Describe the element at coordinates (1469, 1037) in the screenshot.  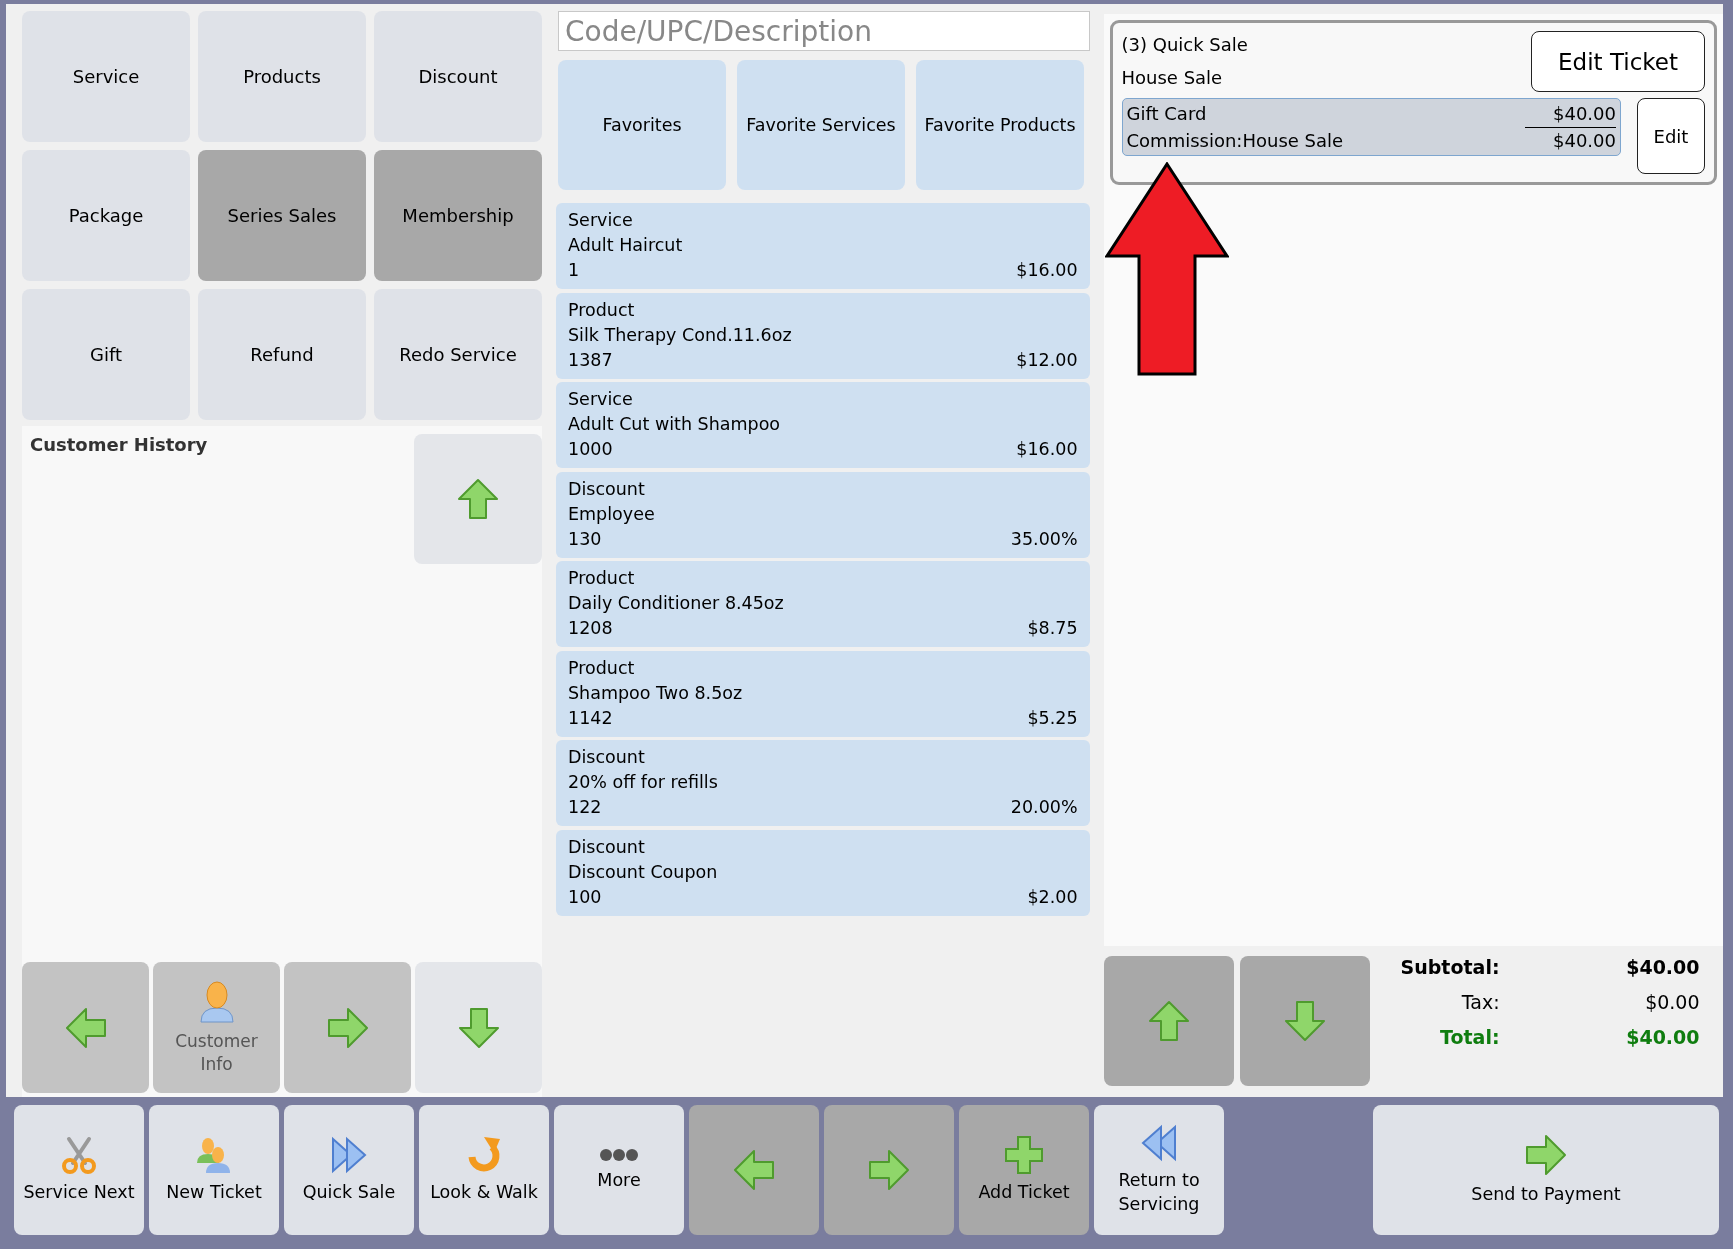
I see `total-label: Total:` at that location.